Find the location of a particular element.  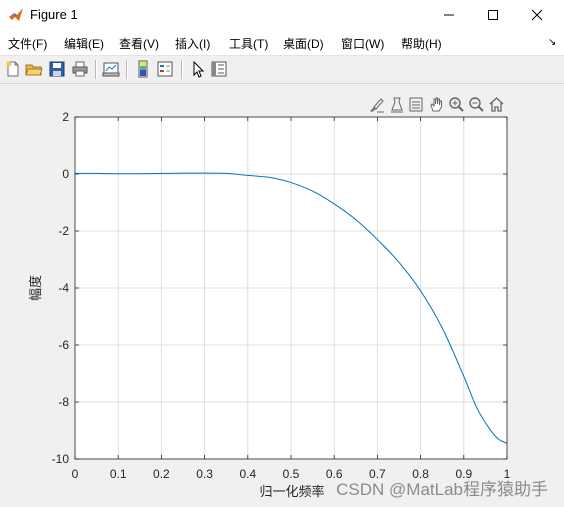

x-tick-label: 0.7 is located at coordinates (377, 474).